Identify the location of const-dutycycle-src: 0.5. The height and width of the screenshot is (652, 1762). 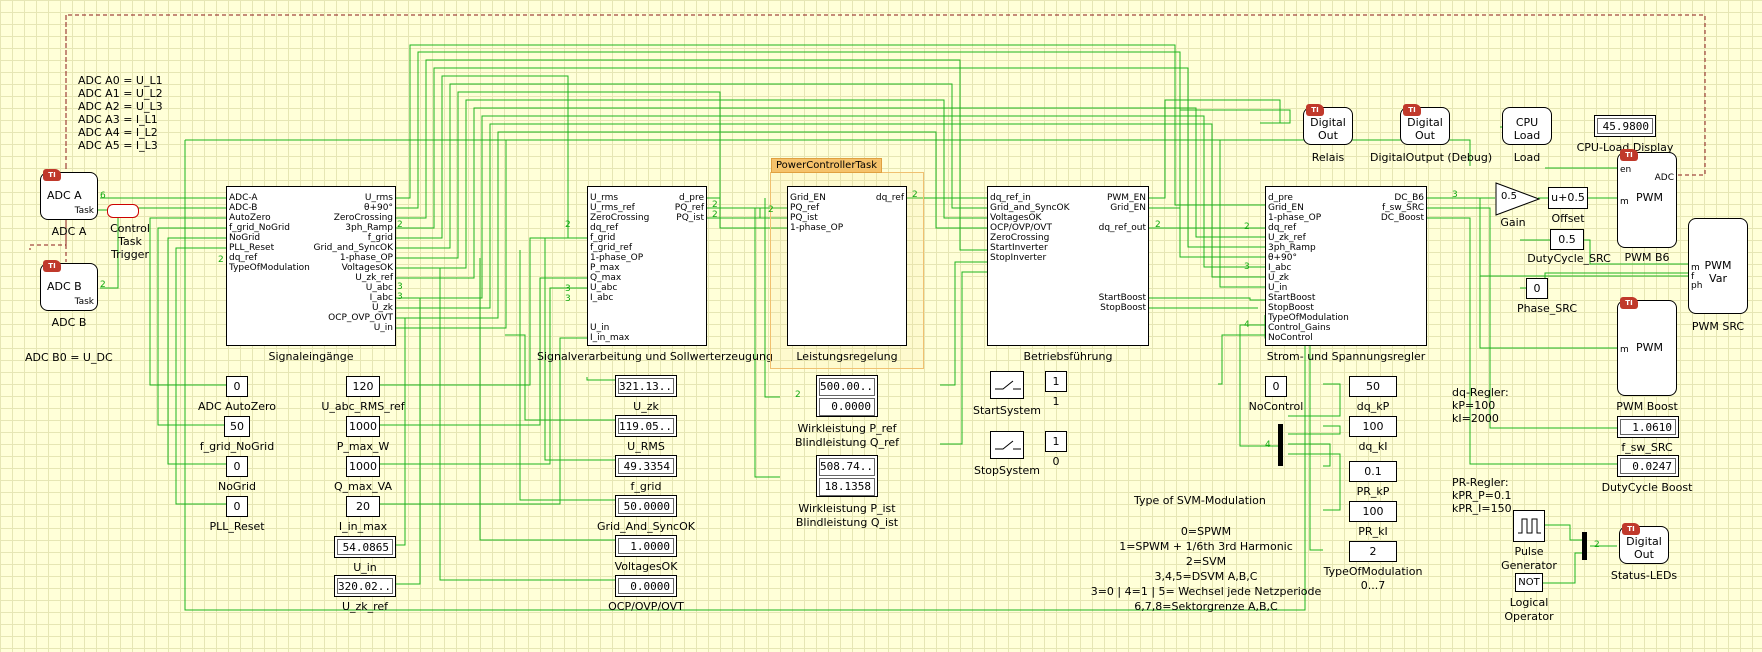
(1567, 239).